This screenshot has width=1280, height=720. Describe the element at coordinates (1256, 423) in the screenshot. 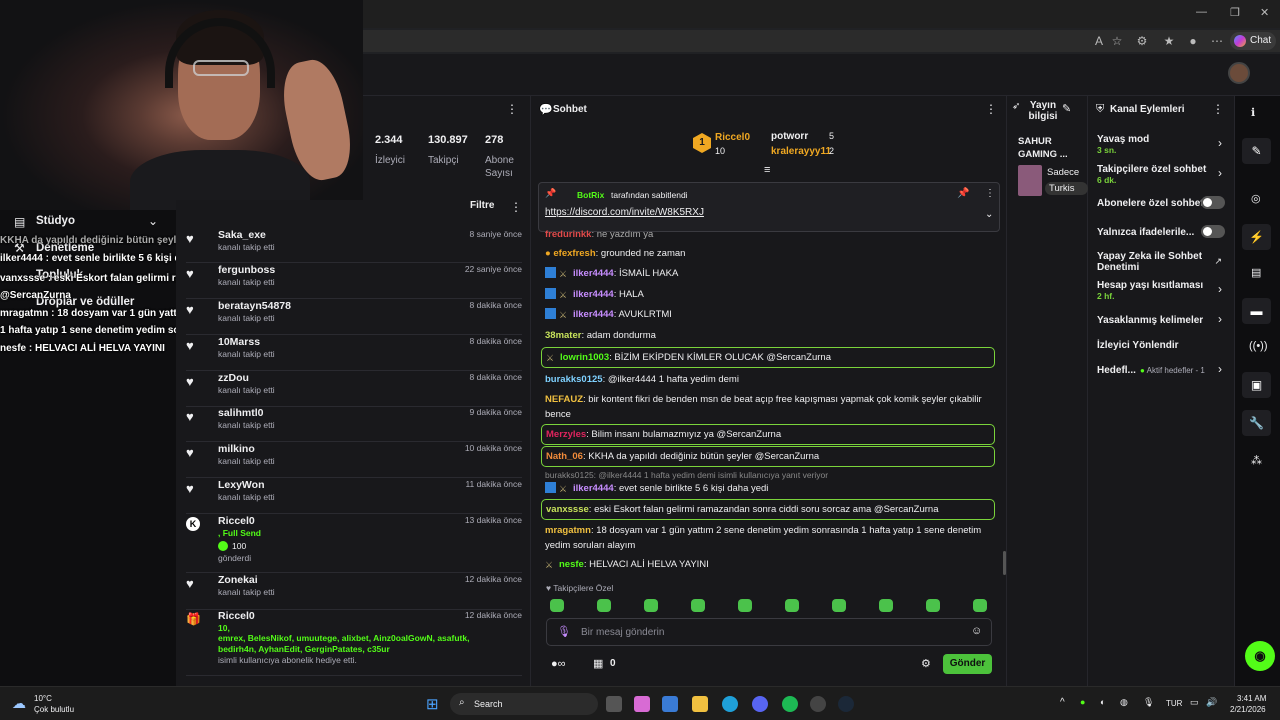

I see `wrench-icon: 🔧` at that location.